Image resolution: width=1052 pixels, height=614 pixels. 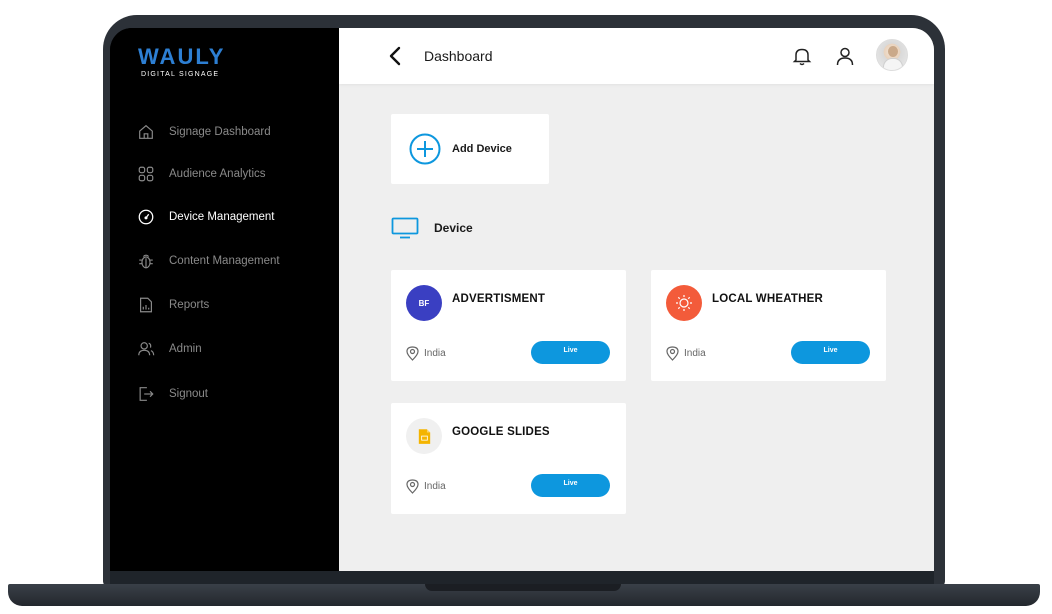 What do you see at coordinates (893, 51) in the screenshot?
I see `avatar-head` at bounding box center [893, 51].